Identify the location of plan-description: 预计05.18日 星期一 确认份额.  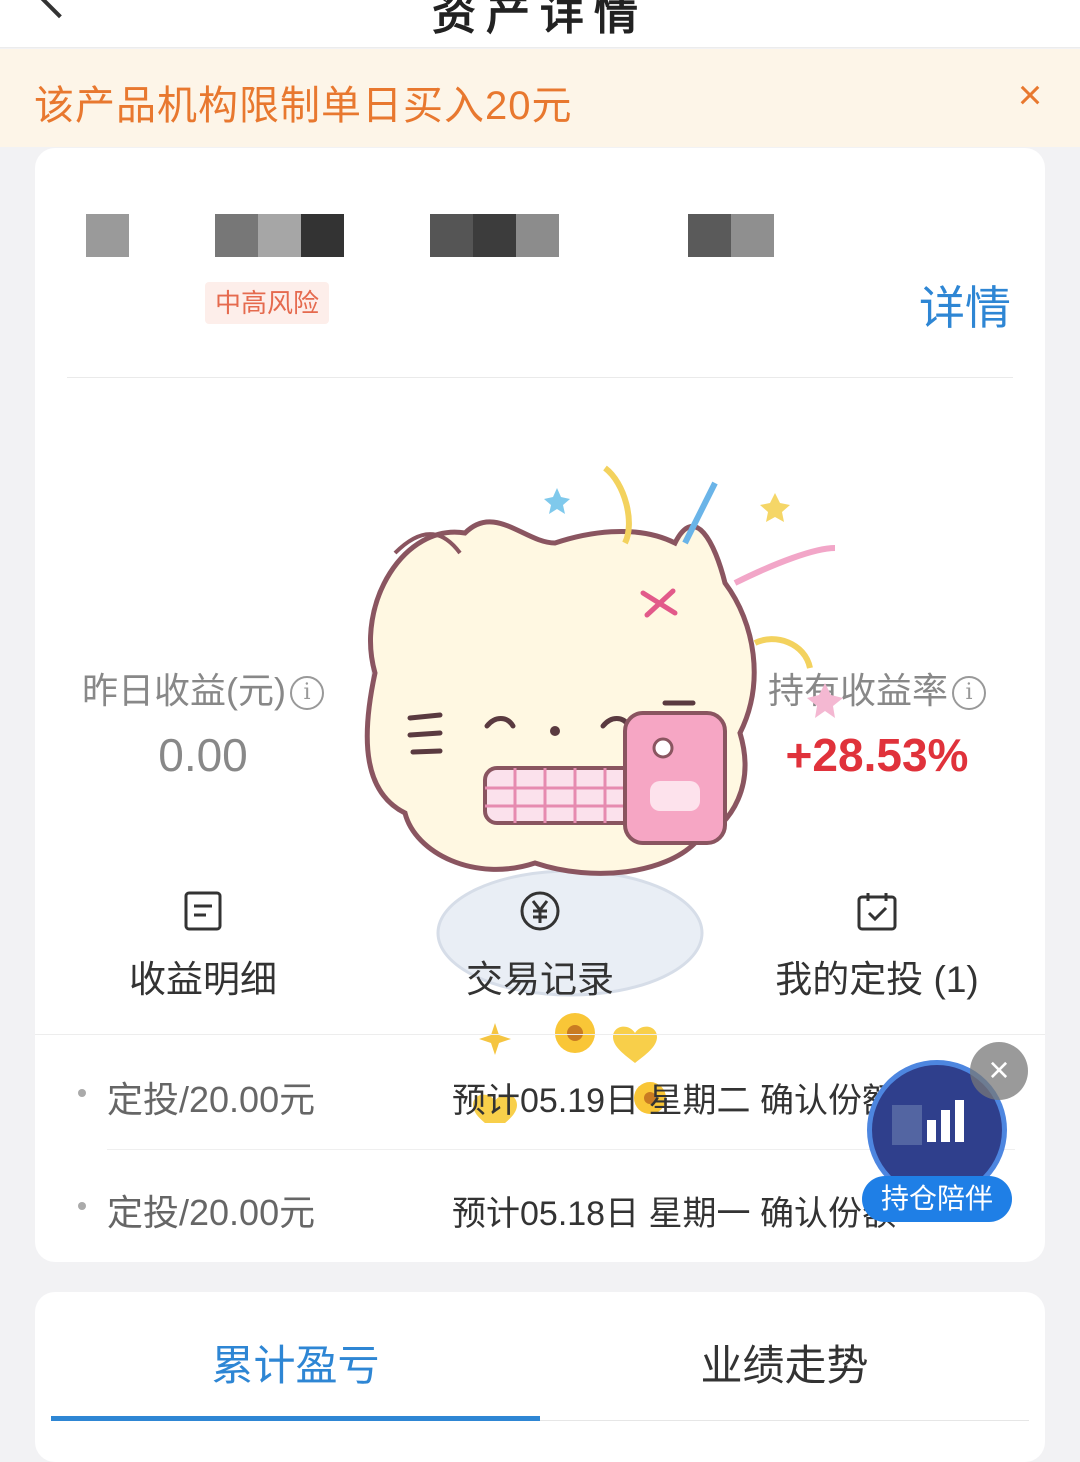
(674, 1214).